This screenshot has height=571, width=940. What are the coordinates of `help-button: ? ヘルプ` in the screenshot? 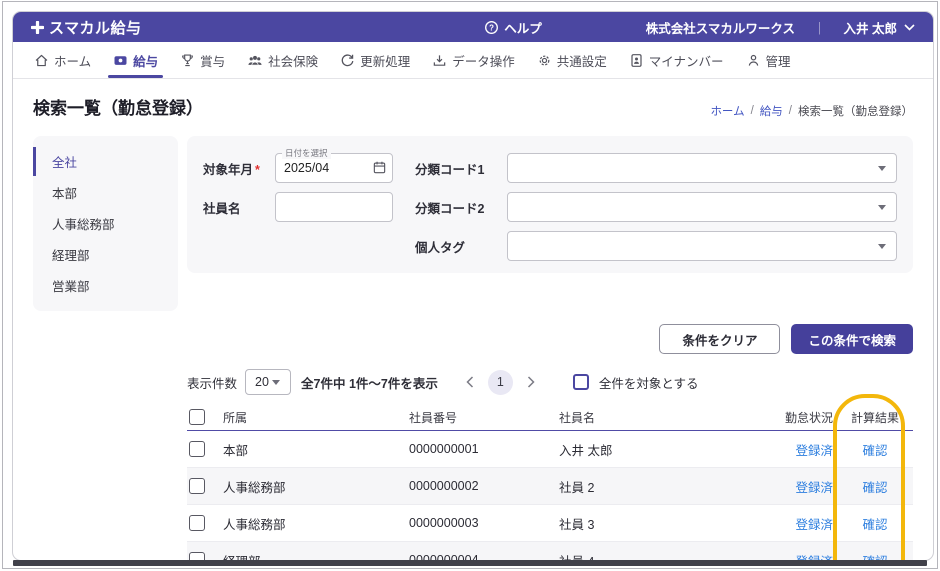 It's located at (513, 27).